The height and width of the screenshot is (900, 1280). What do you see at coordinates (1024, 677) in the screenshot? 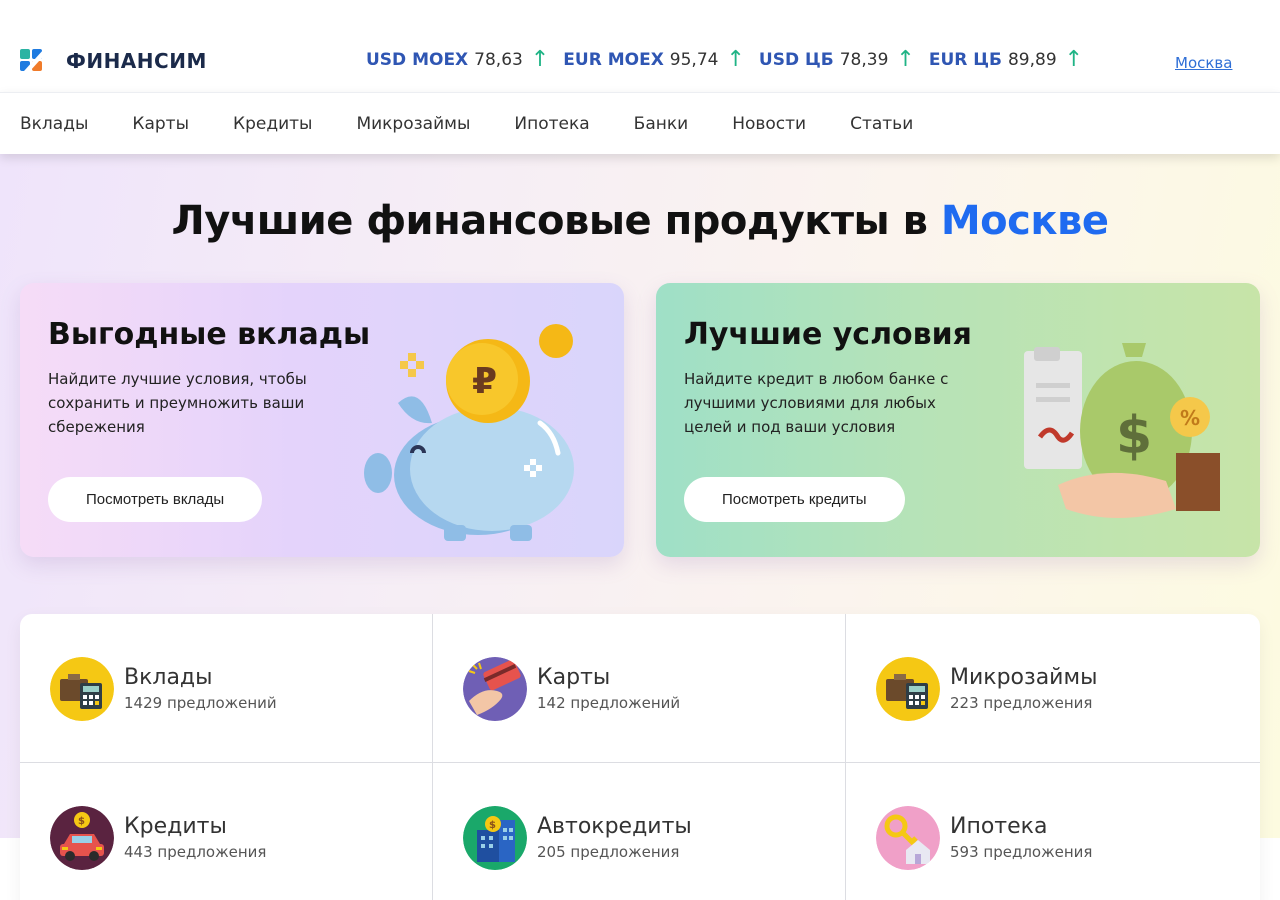
I see `category-name: Микрозаймы` at bounding box center [1024, 677].